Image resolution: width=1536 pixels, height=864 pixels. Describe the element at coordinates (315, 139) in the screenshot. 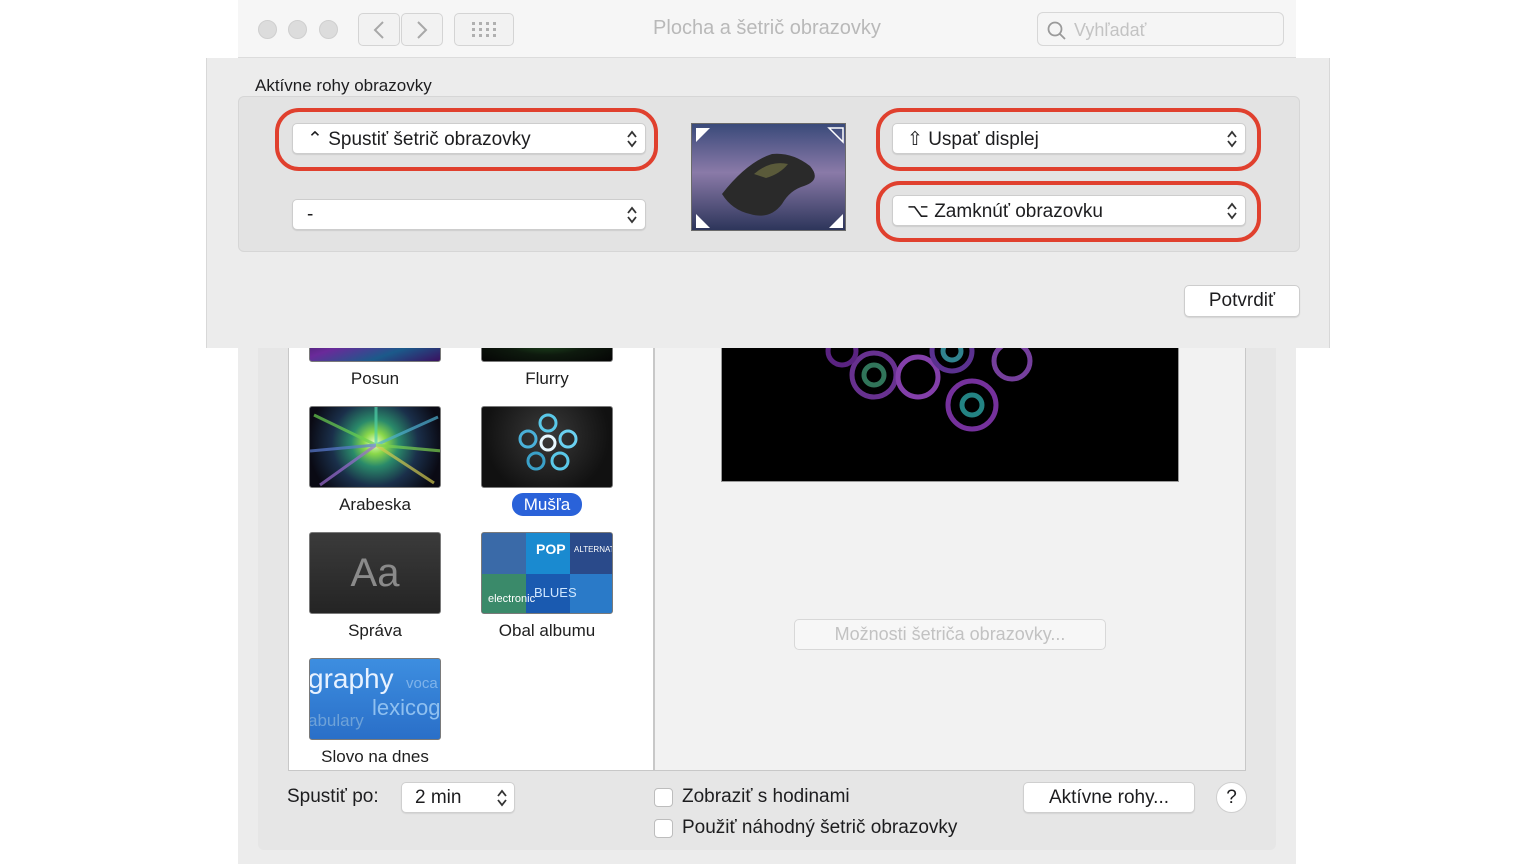

I see `control-key-icon: ⌃` at that location.